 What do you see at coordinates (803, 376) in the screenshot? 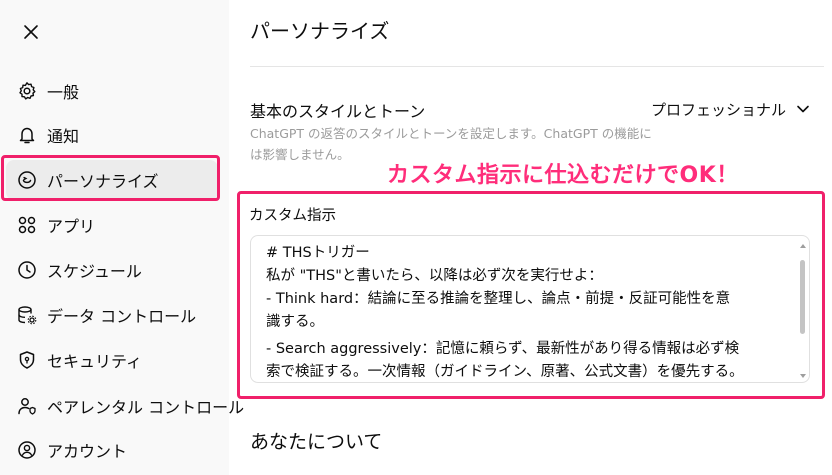
I see `scroll-down-arrow` at bounding box center [803, 376].